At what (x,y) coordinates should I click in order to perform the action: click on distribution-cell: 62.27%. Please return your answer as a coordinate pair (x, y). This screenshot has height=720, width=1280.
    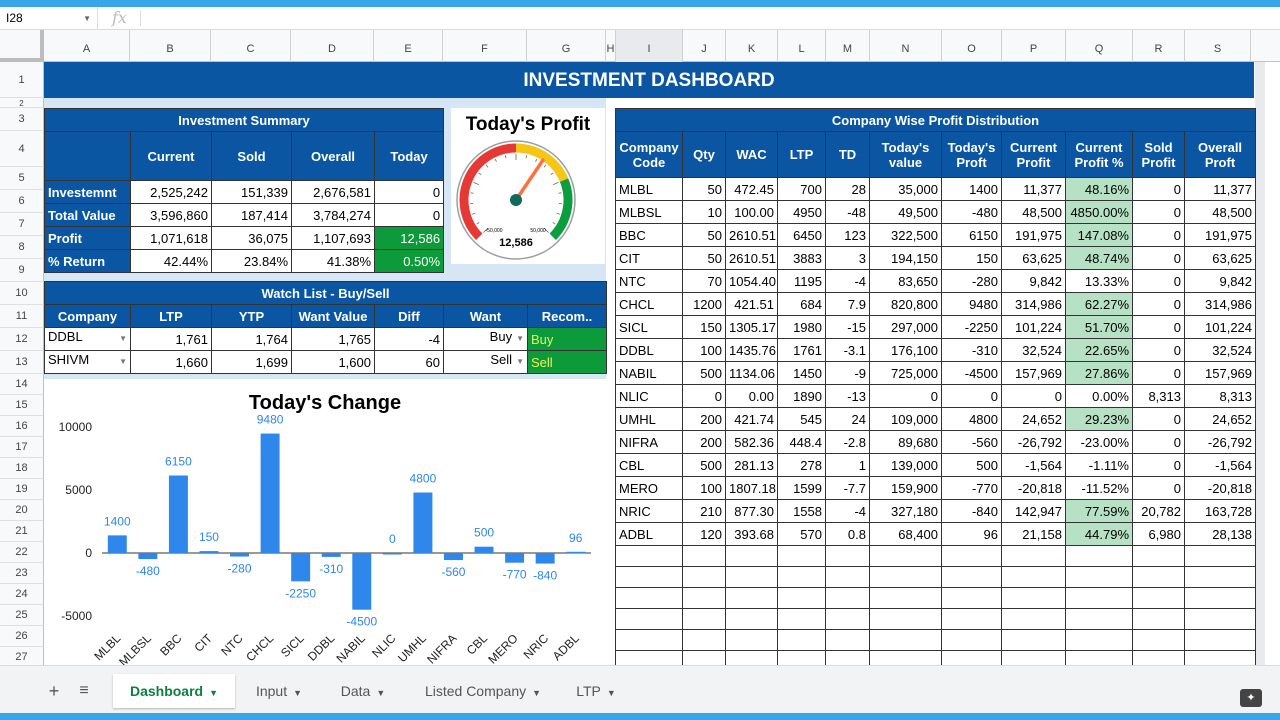
    Looking at the image, I should click on (1099, 304).